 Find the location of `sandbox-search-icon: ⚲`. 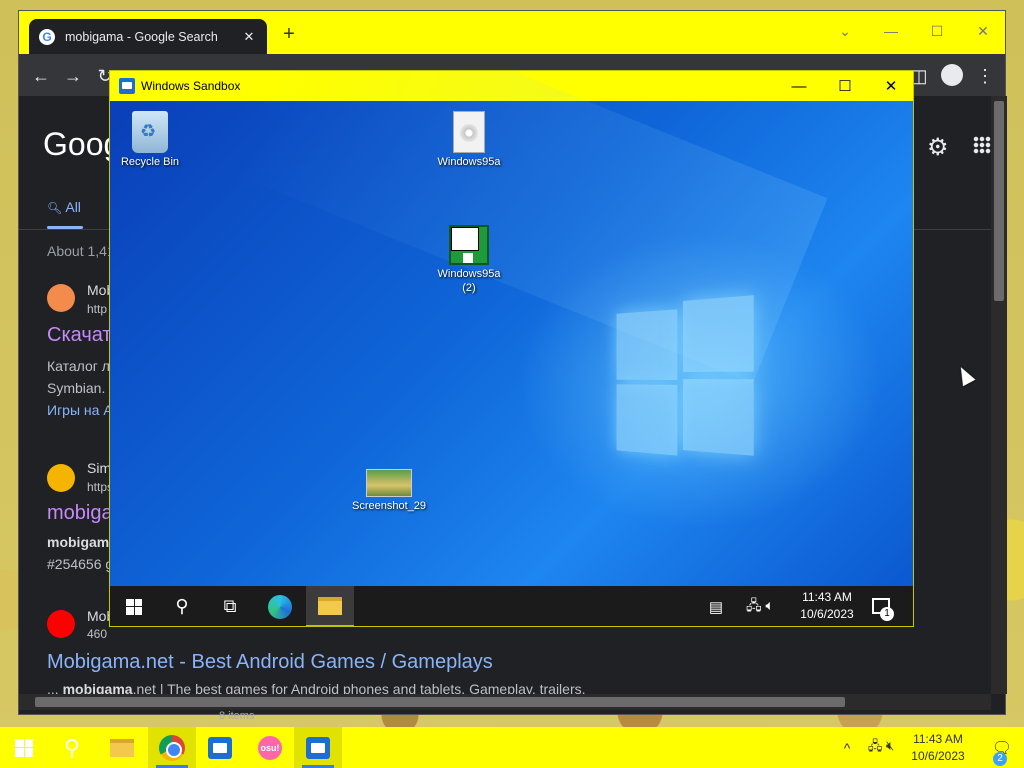

sandbox-search-icon: ⚲ is located at coordinates (182, 606).